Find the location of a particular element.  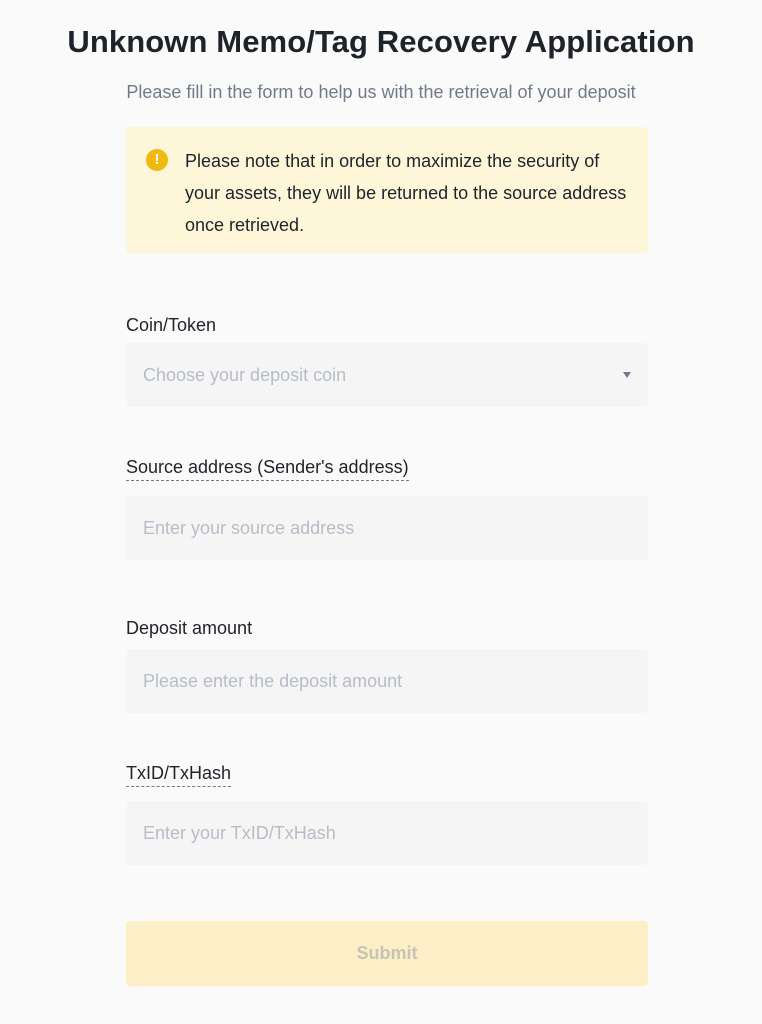

coin-select-placeholder: Choose your deposit coin is located at coordinates (245, 375).